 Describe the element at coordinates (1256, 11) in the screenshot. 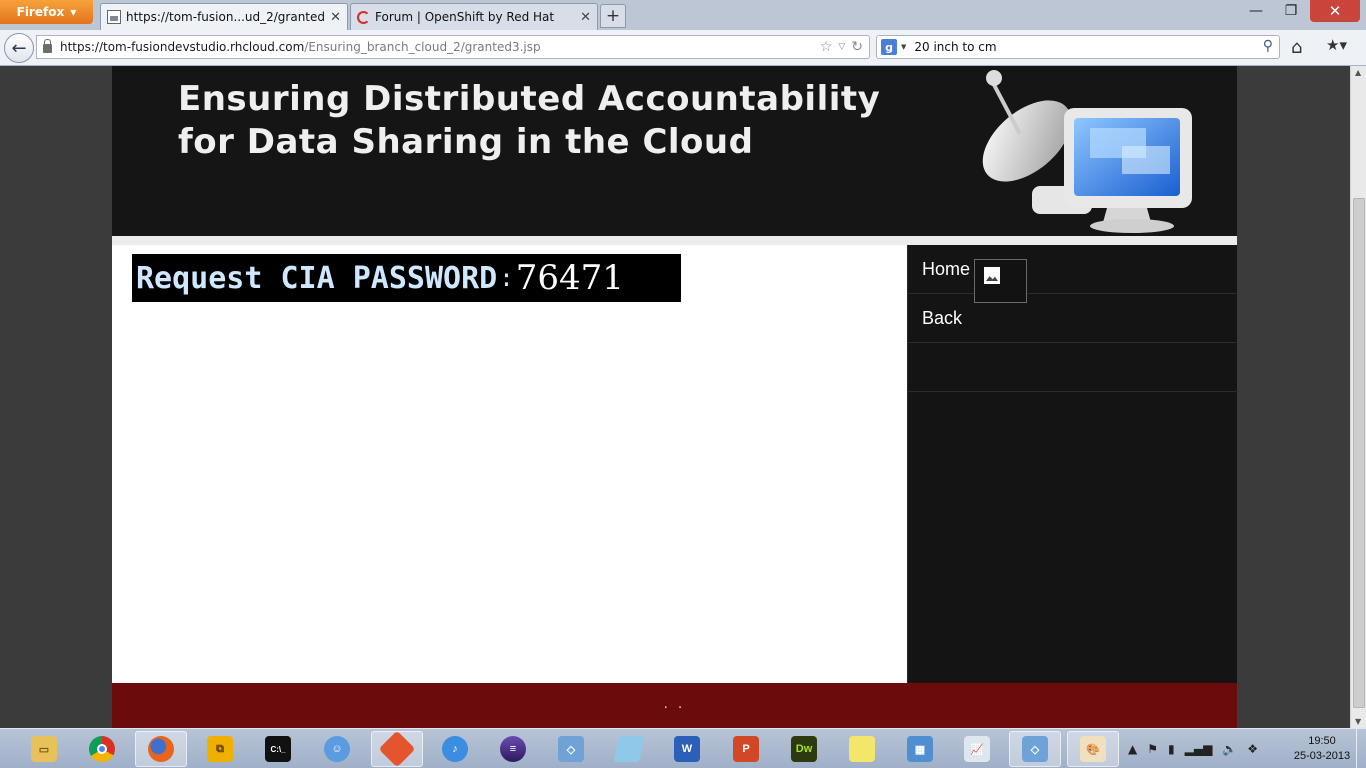

I see `minimize-button: —` at that location.